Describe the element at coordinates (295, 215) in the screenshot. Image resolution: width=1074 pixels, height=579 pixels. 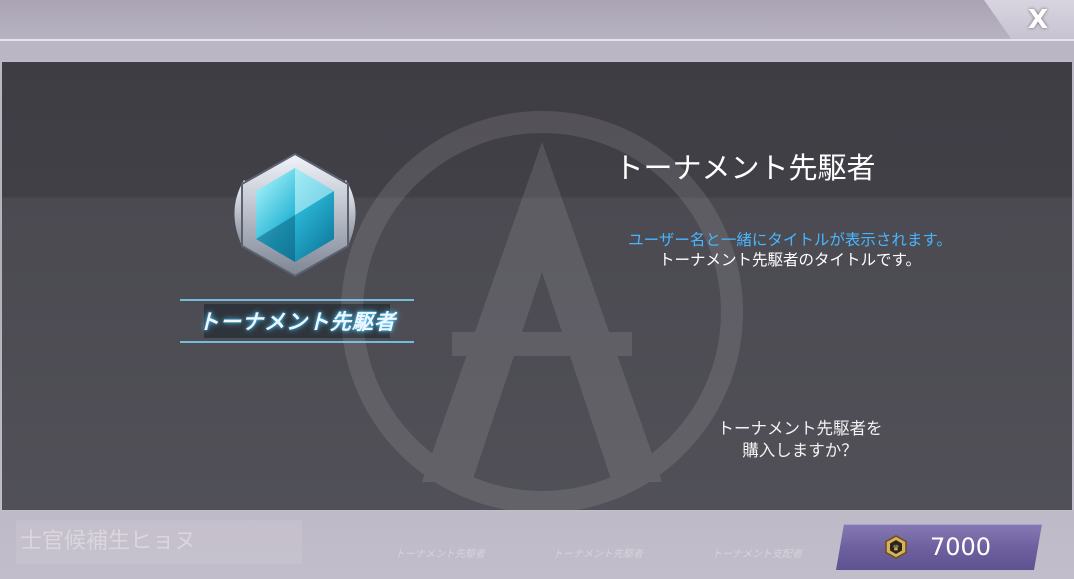
I see `diamond-medal-icon` at that location.